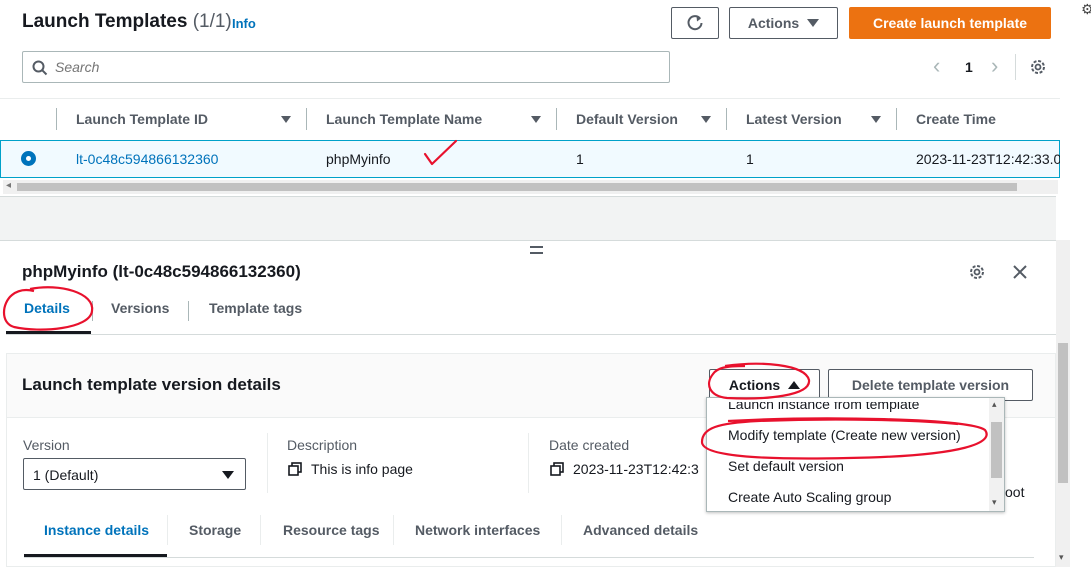 This screenshot has height=567, width=1091. Describe the element at coordinates (404, 119) in the screenshot. I see `column-header-name: Launch Template Name` at that location.